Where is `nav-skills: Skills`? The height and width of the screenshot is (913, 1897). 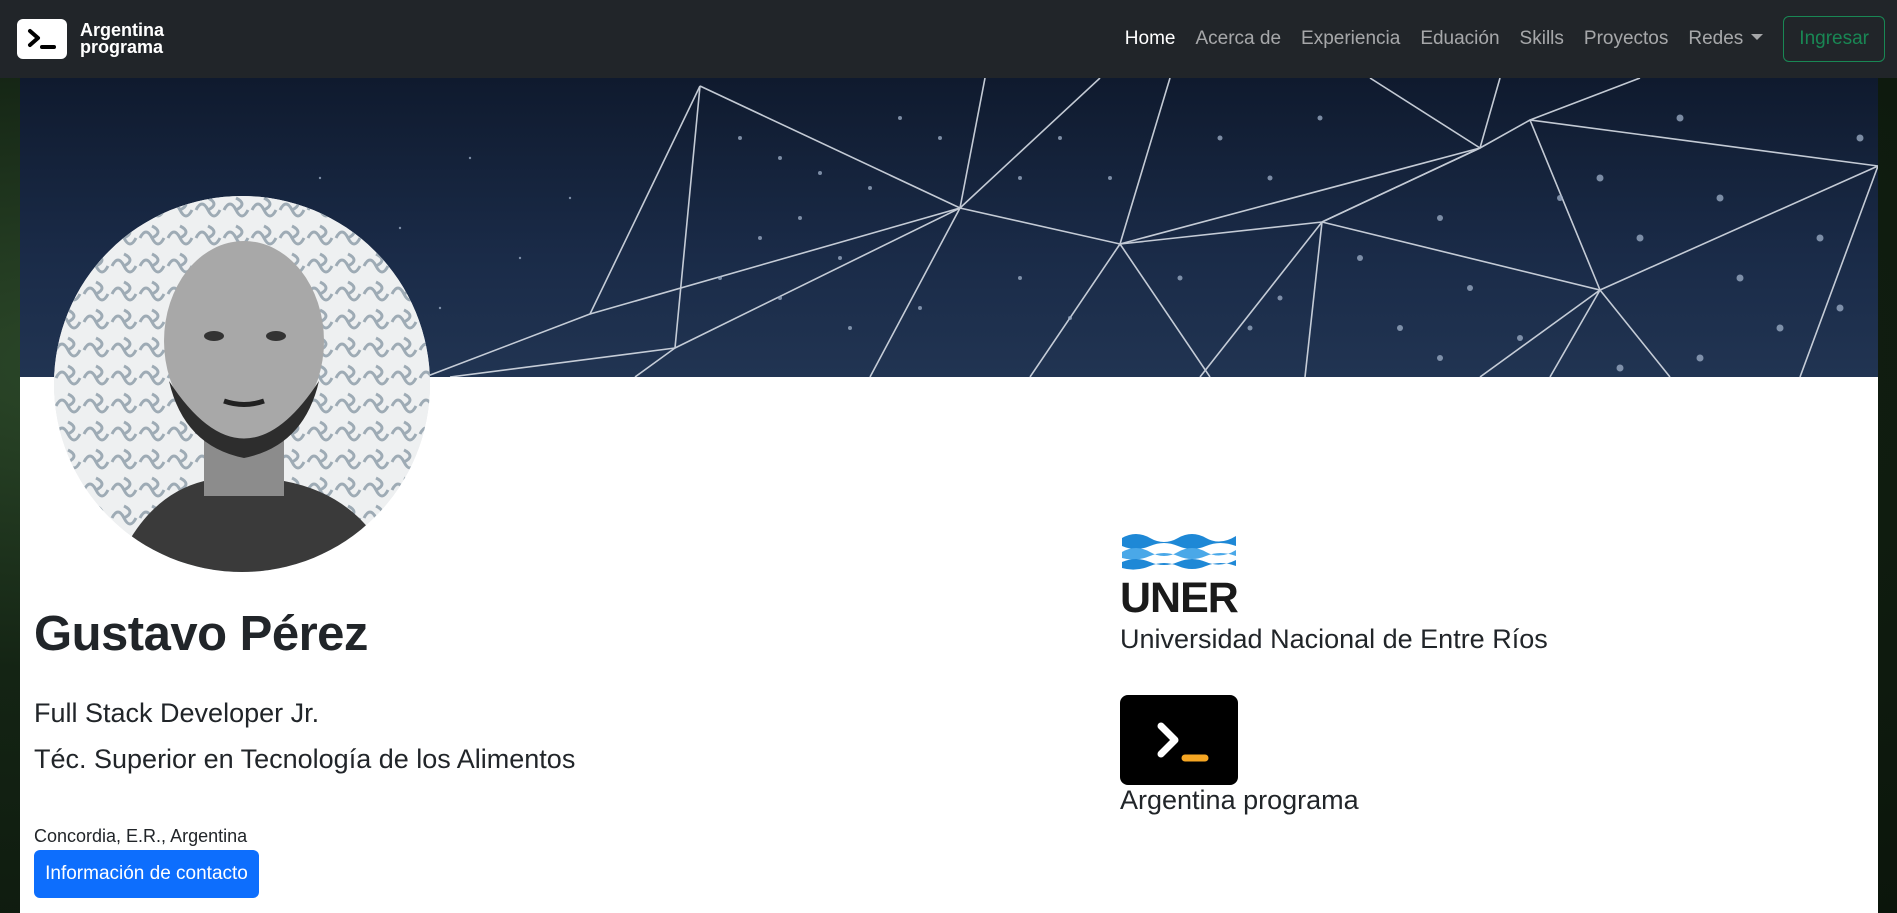
nav-skills: Skills is located at coordinates (1542, 39).